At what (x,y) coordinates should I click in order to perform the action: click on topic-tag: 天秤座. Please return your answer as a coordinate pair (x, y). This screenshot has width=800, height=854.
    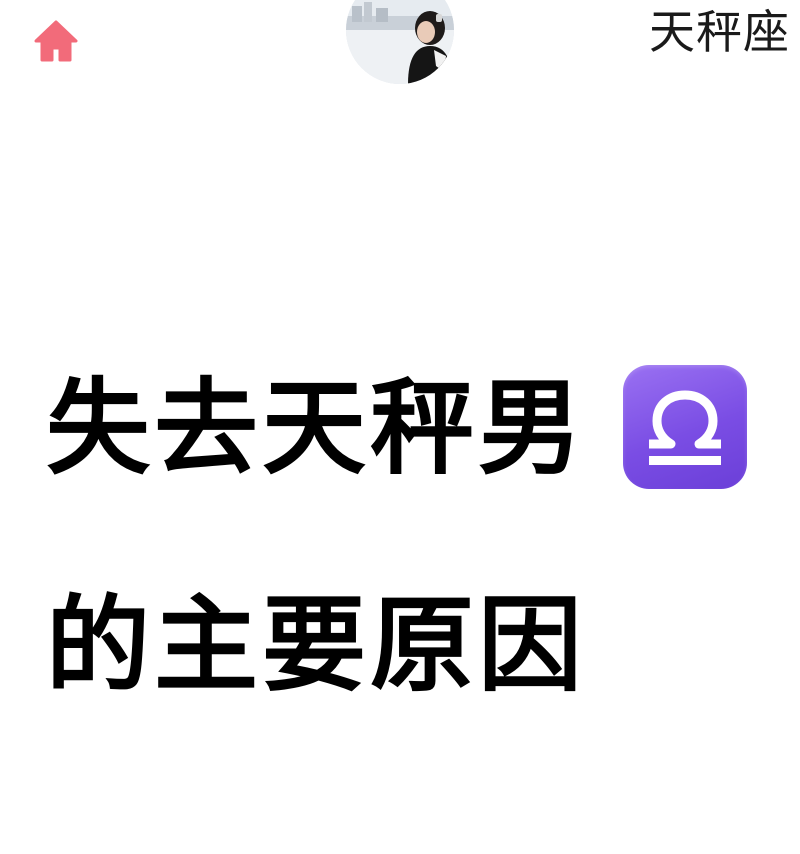
    Looking at the image, I should click on (719, 32).